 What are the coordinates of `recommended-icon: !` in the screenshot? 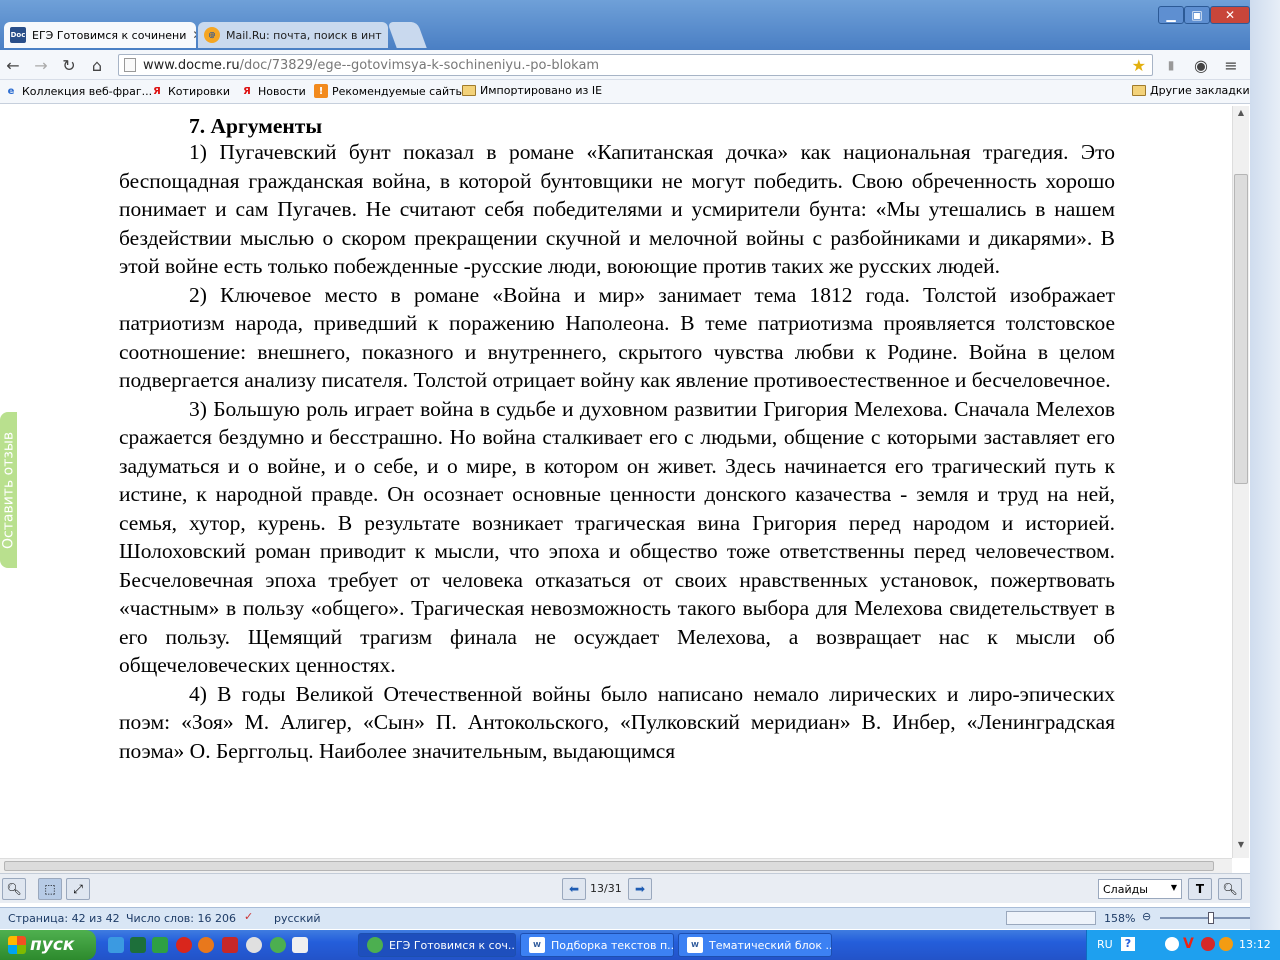 It's located at (321, 91).